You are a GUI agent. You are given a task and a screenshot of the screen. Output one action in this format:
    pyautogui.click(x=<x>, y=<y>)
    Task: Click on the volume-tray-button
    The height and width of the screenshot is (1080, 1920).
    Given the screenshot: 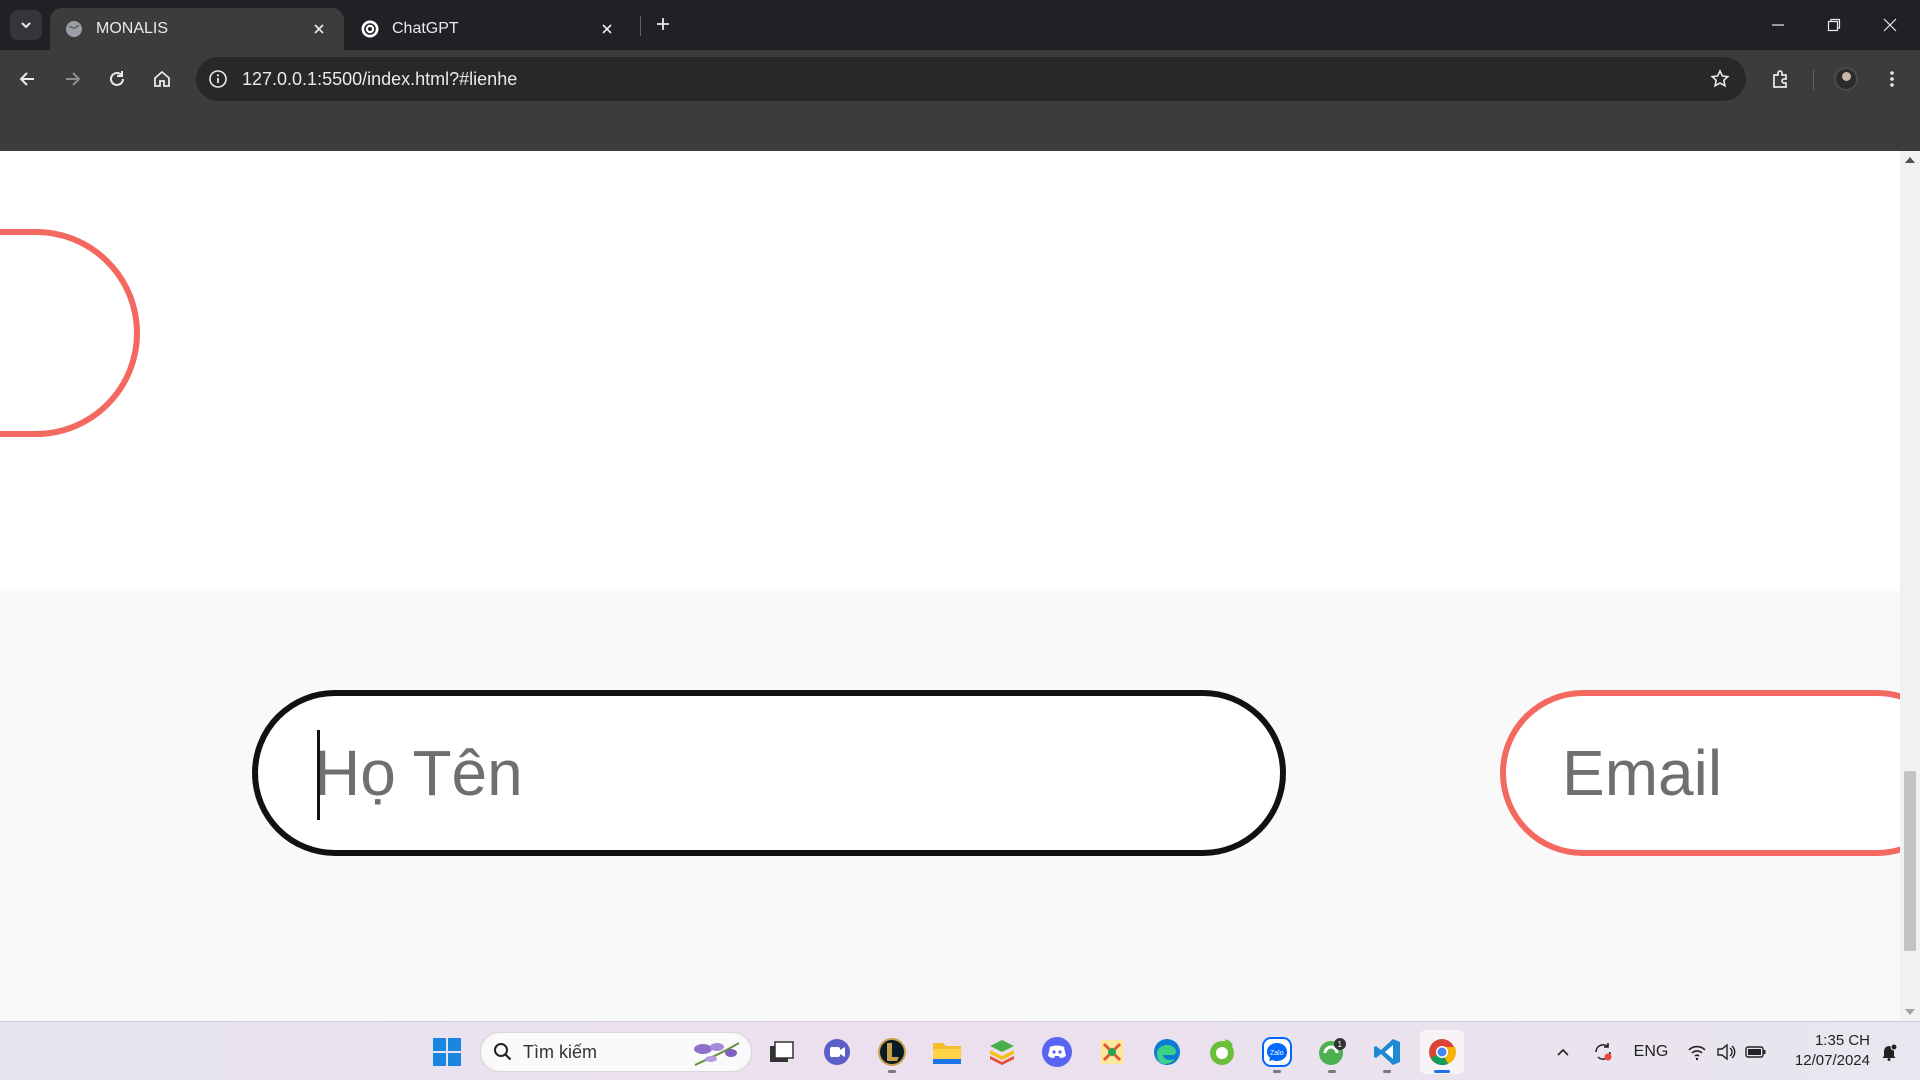 What is the action you would take?
    pyautogui.click(x=1726, y=1052)
    